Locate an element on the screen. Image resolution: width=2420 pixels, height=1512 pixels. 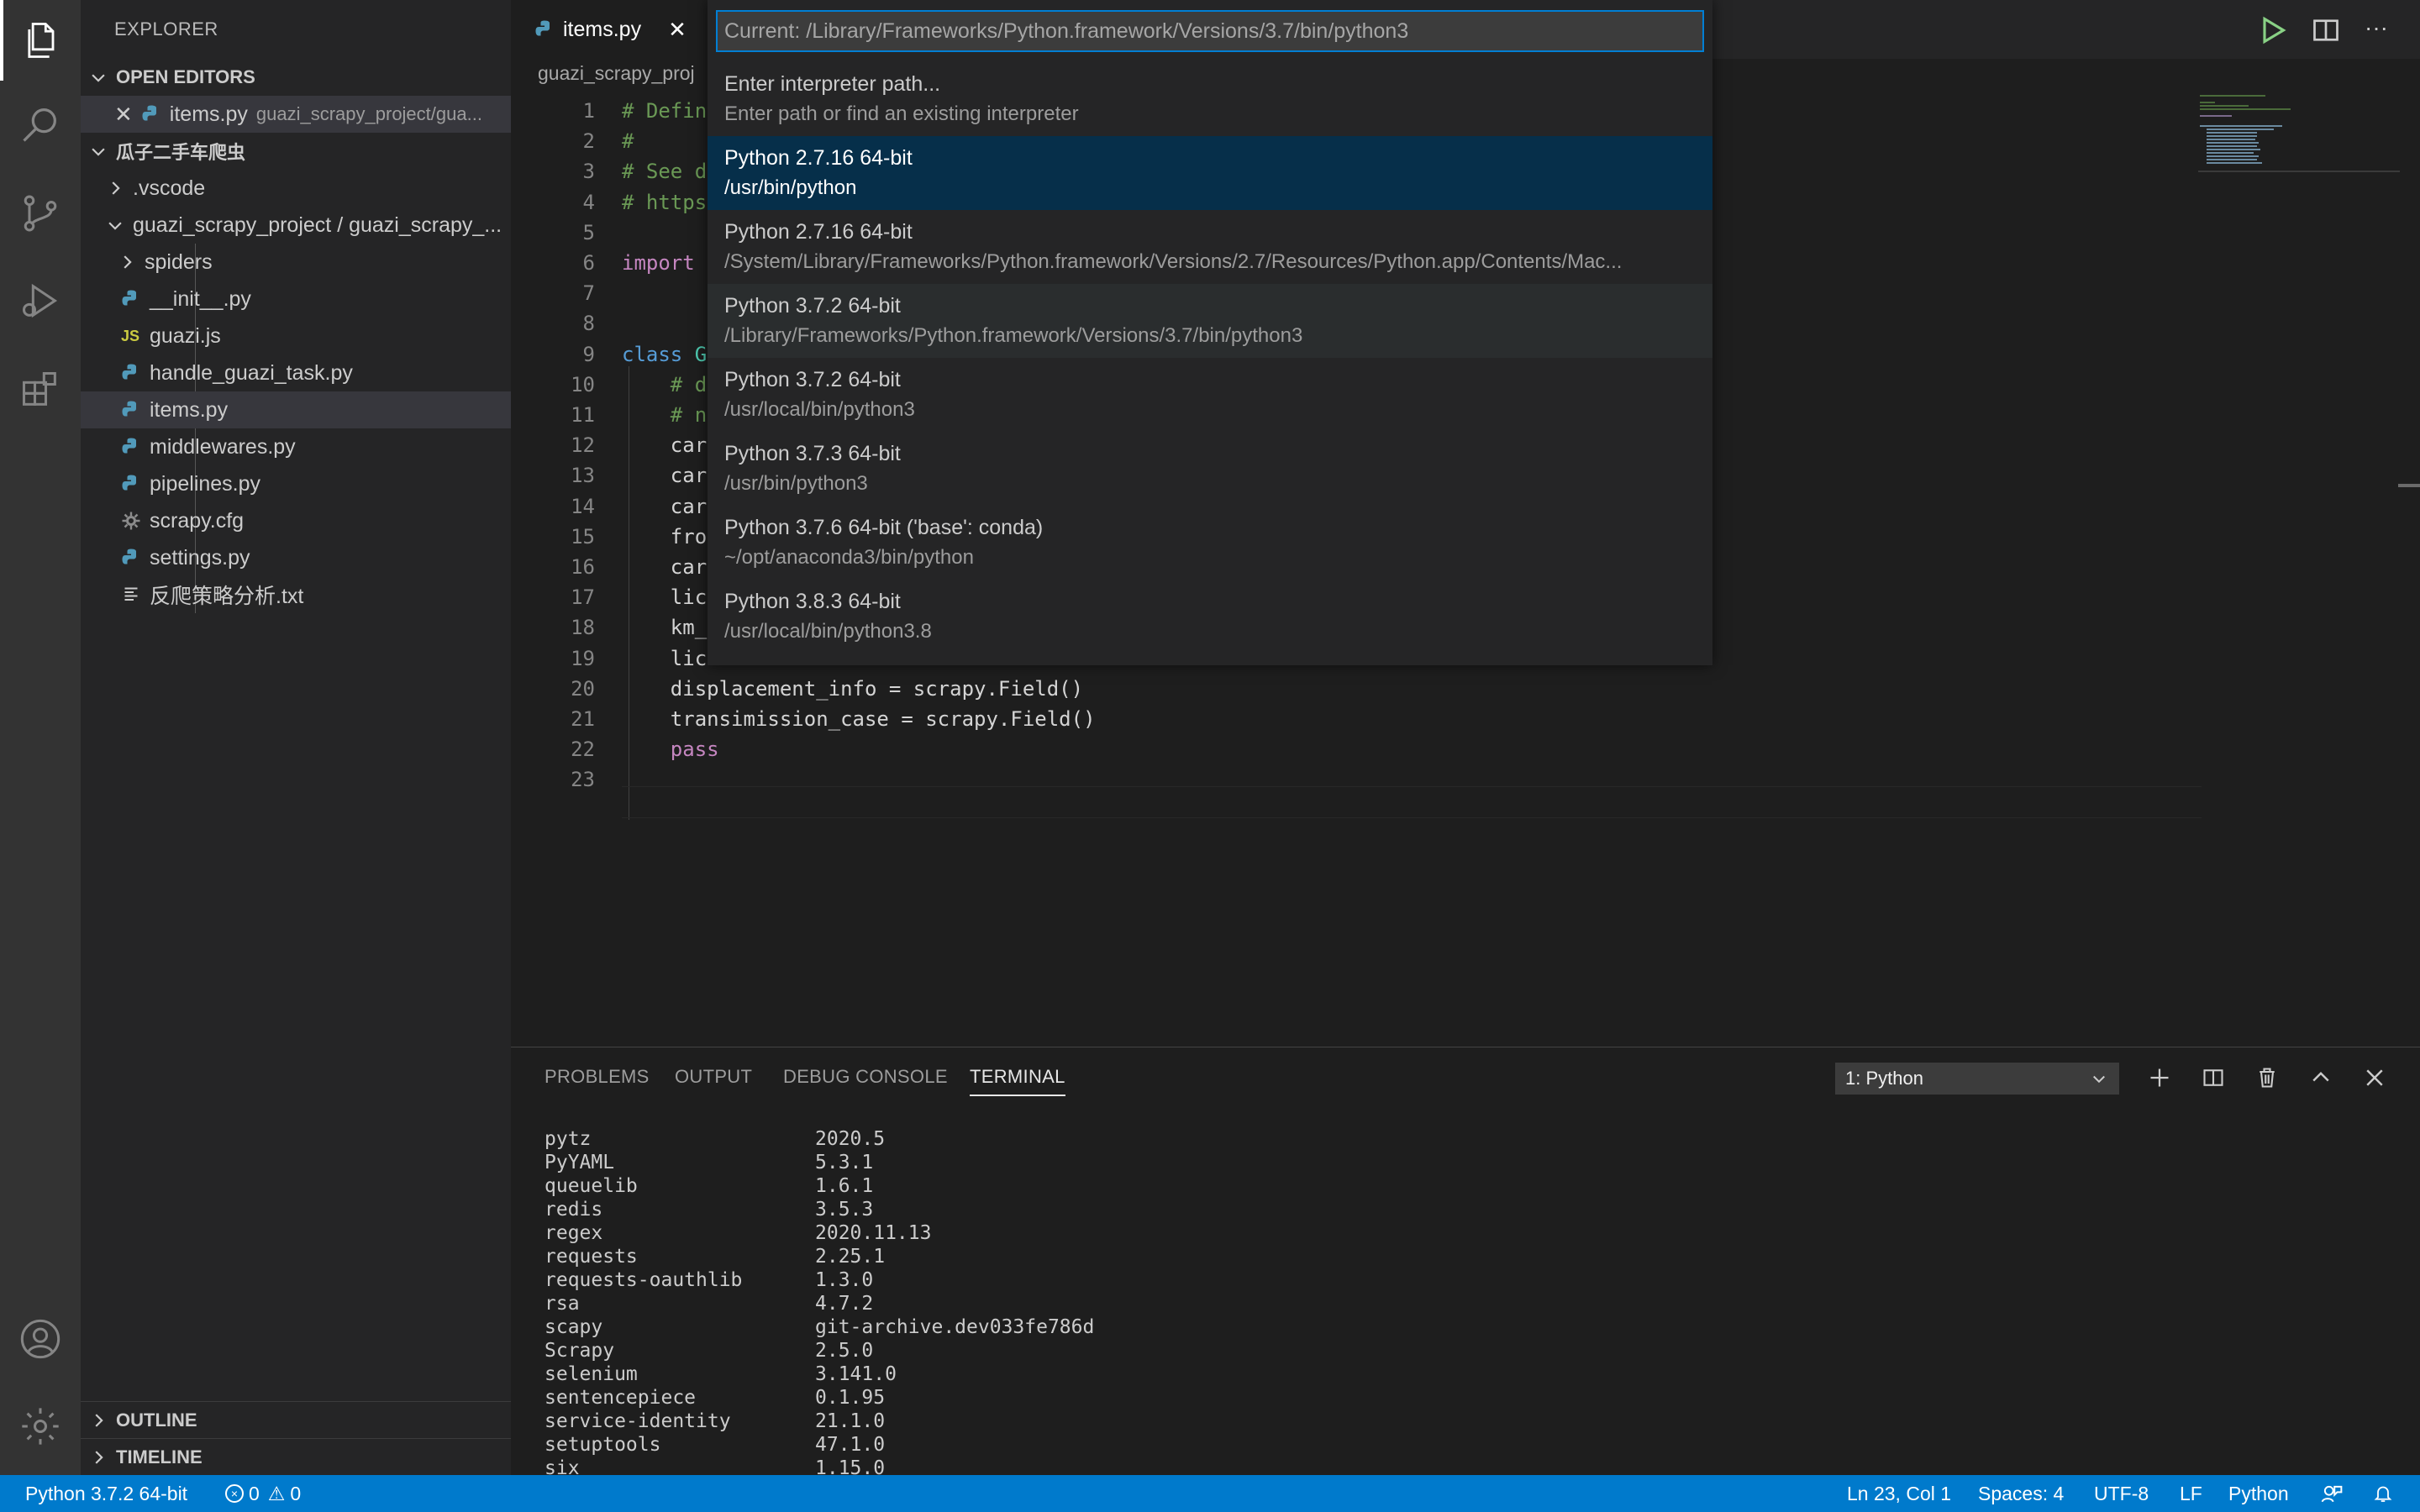
encoding-status: UTF-8 is located at coordinates (2121, 1493).